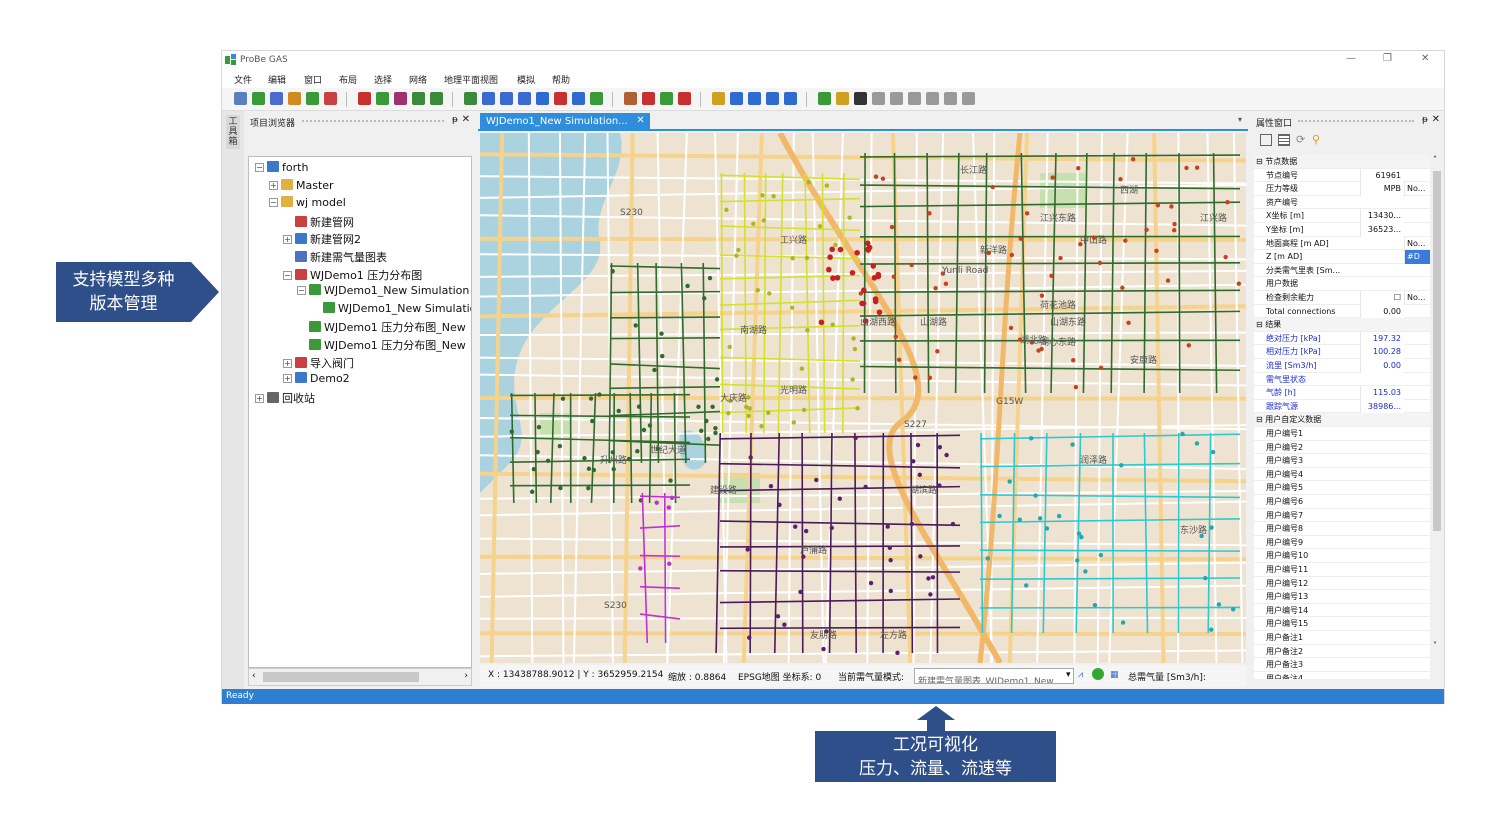 The image size is (1498, 824). What do you see at coordinates (1435, 645) in the screenshot?
I see `scroll-down-icon: ˅` at bounding box center [1435, 645].